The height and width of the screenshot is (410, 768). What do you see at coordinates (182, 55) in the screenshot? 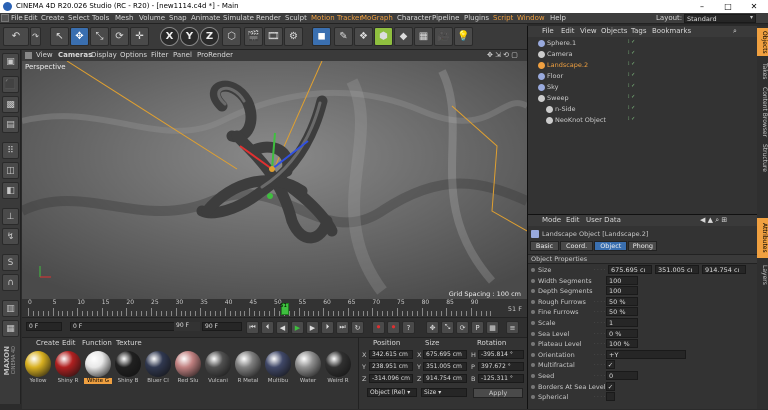
I see `viewport-menu-panel: Panel` at bounding box center [182, 55].